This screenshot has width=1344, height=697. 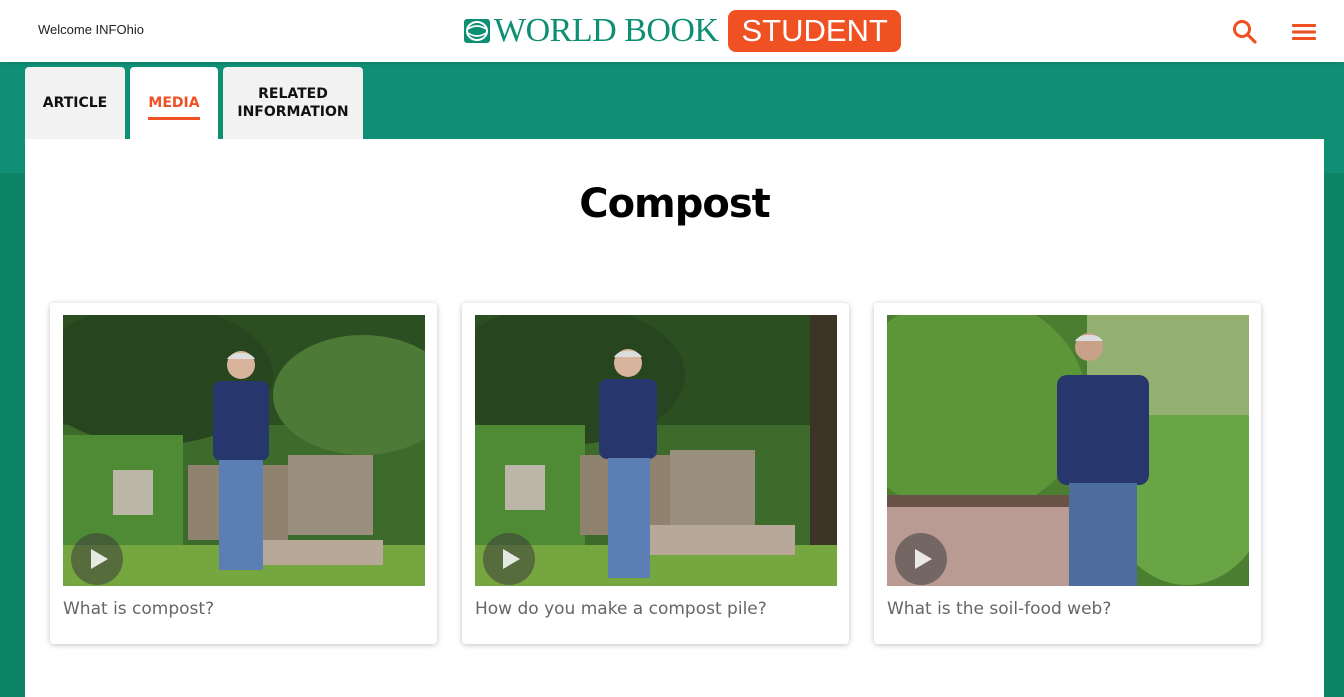 I want to click on video-card: What is compost?, so click(x=243, y=473).